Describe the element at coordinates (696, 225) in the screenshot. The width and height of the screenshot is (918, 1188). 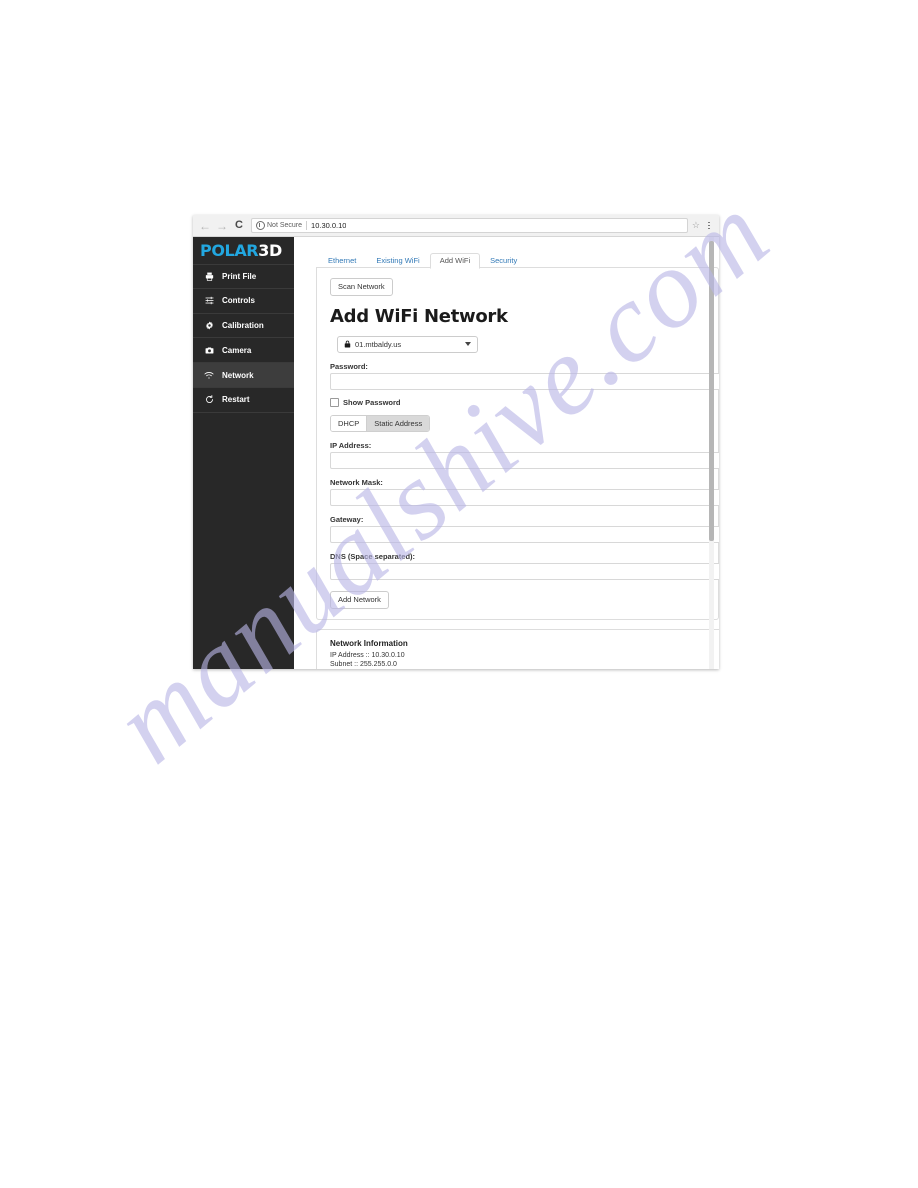
I see `bookmark-star-icon: ☆` at that location.